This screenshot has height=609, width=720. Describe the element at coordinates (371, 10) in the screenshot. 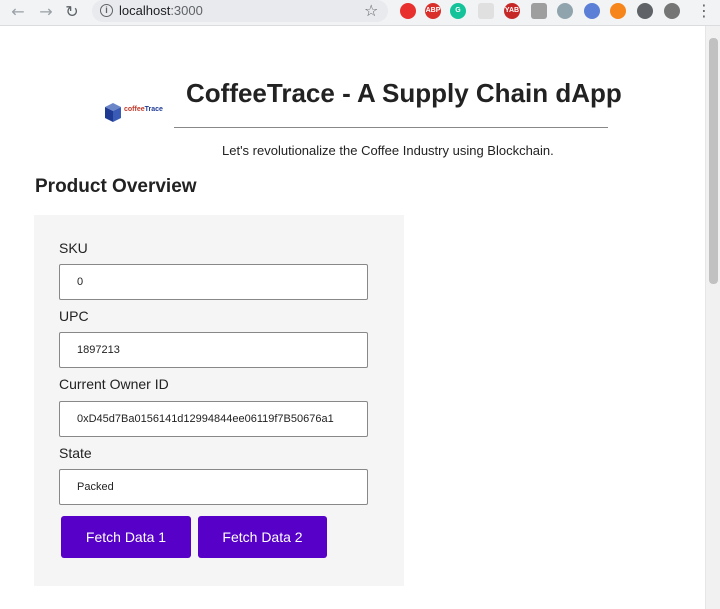

I see `bookmark-star-icon: ☆` at that location.